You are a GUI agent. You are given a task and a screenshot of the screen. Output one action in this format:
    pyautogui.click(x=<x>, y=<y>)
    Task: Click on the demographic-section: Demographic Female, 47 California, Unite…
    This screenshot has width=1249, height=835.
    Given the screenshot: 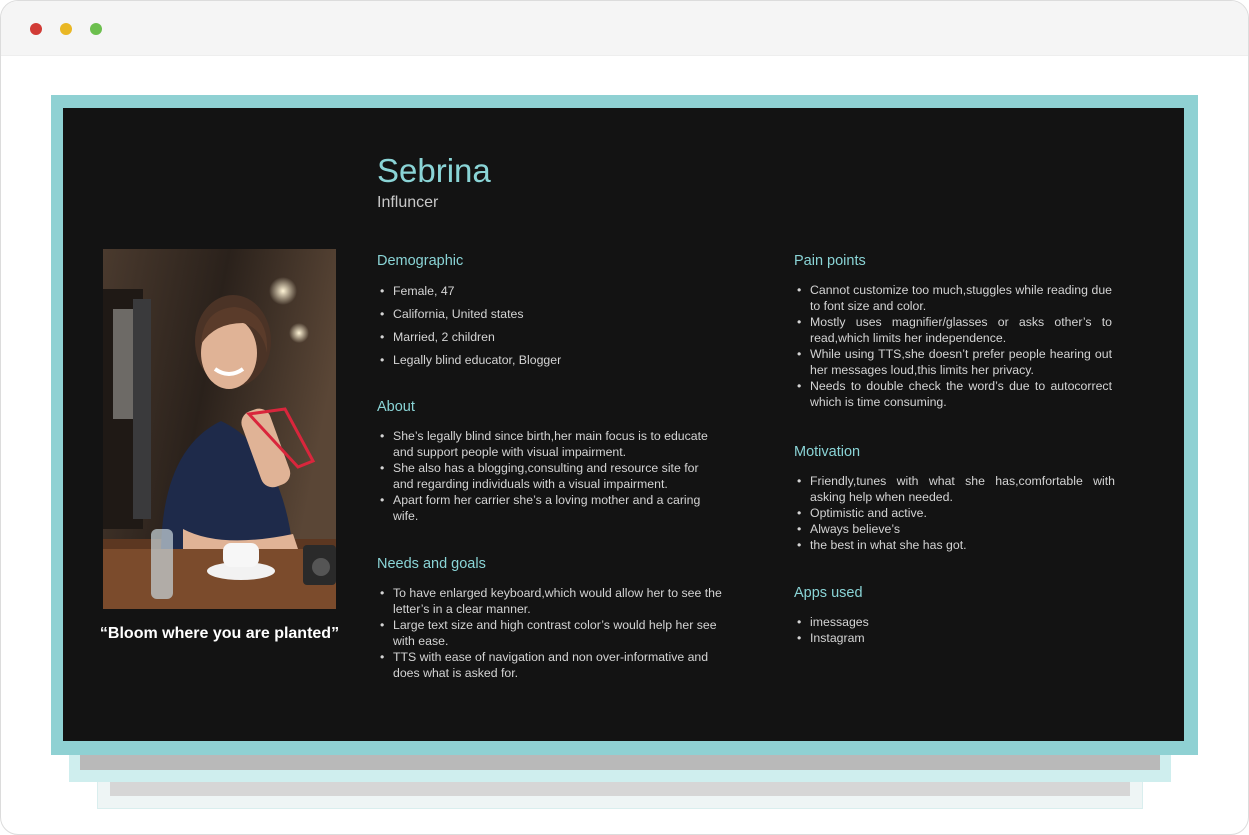 What is the action you would take?
    pyautogui.click(x=552, y=314)
    